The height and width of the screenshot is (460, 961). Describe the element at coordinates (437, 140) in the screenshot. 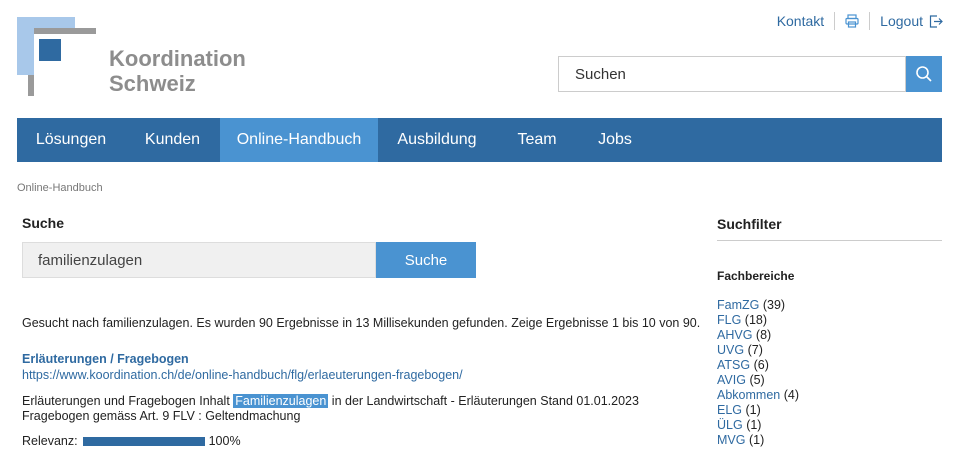

I see `nav-item-ausbildung: Ausbildung` at that location.